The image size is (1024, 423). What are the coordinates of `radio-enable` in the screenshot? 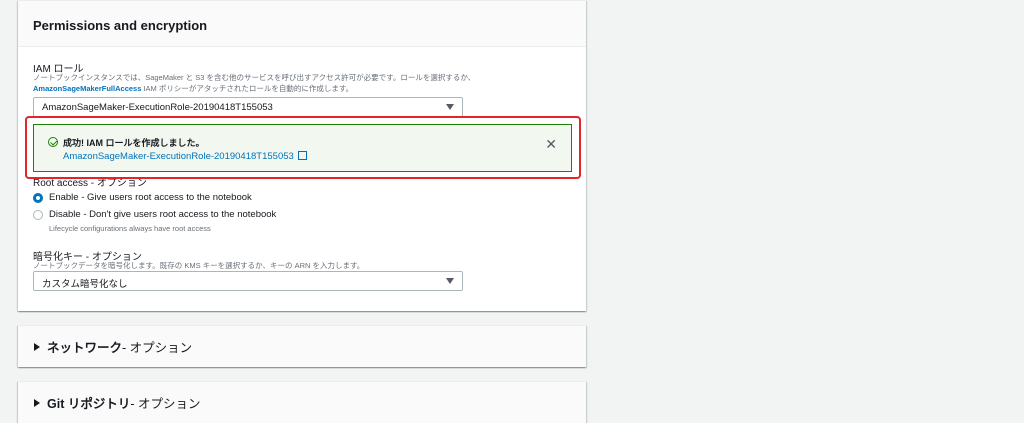 It's located at (38, 198).